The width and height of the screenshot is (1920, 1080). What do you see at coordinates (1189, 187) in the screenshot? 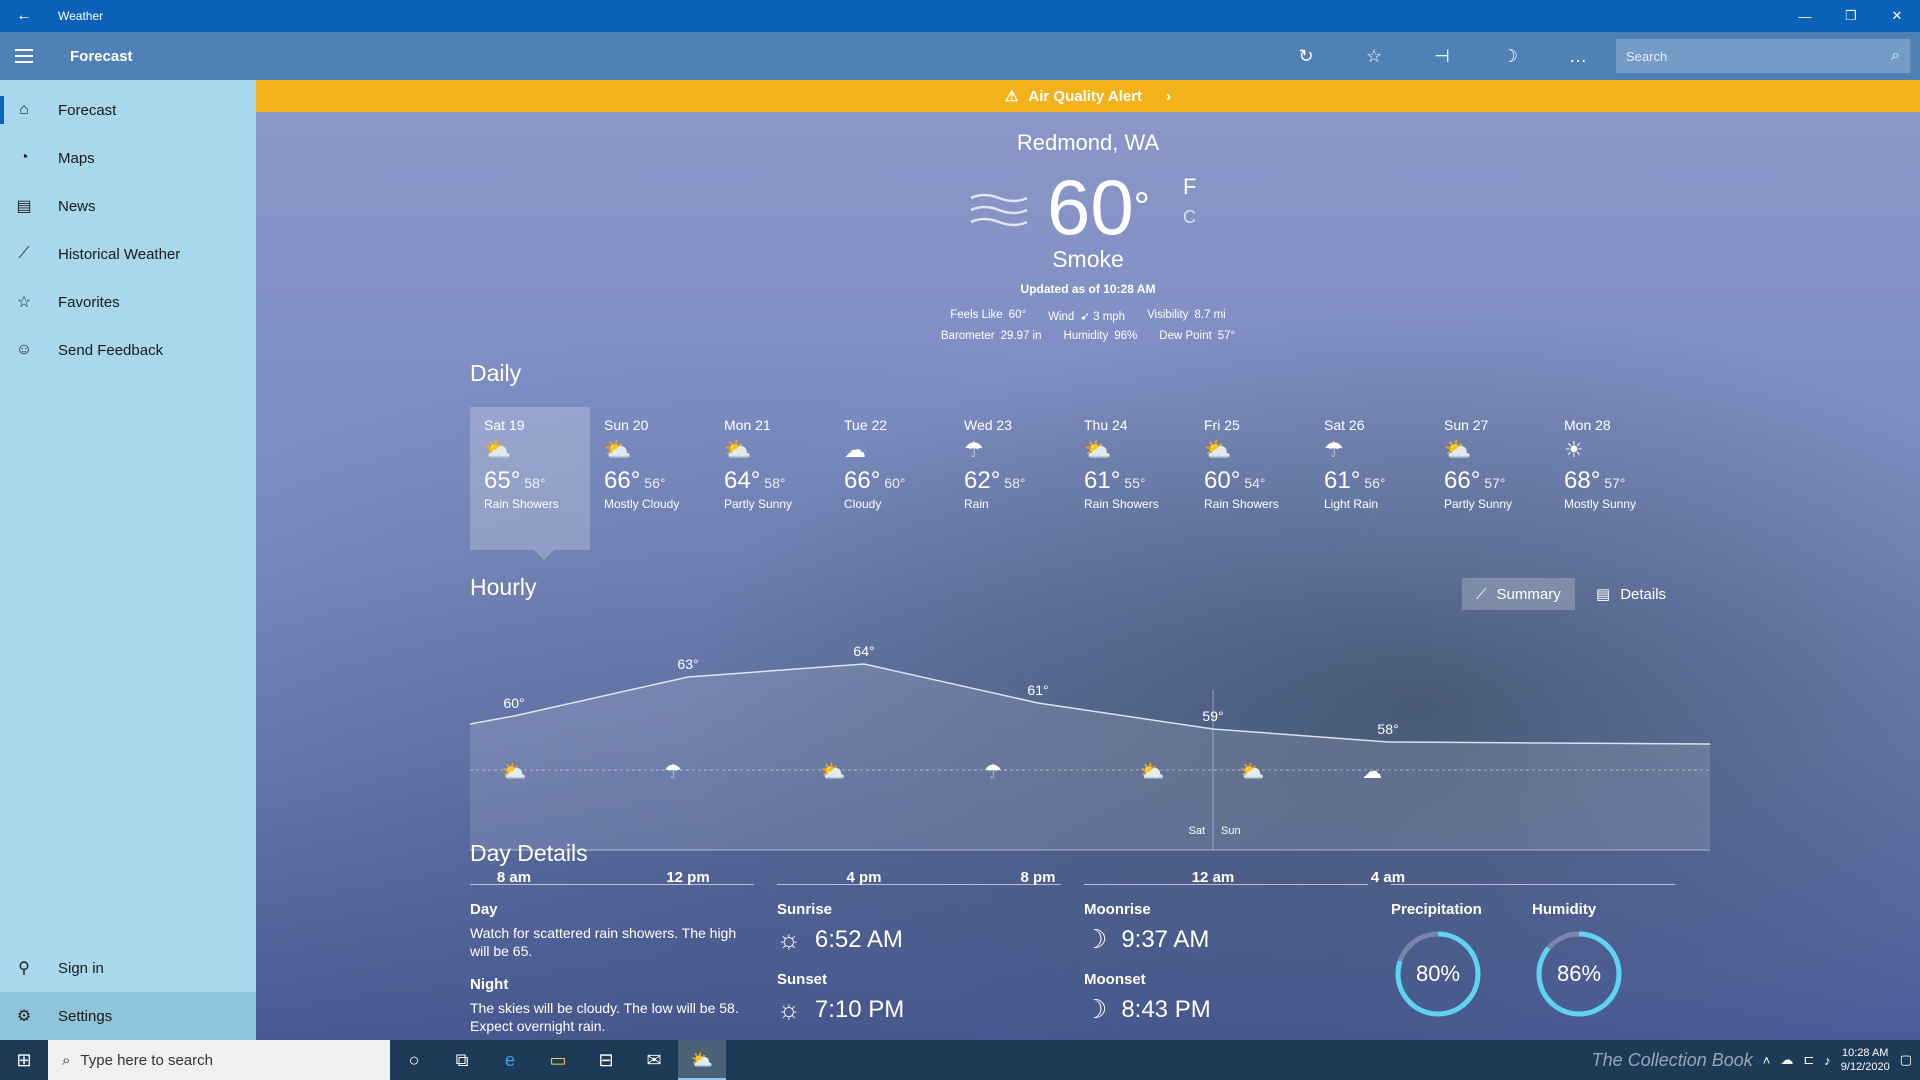
I see `unit-fahrenheit-button: F` at bounding box center [1189, 187].